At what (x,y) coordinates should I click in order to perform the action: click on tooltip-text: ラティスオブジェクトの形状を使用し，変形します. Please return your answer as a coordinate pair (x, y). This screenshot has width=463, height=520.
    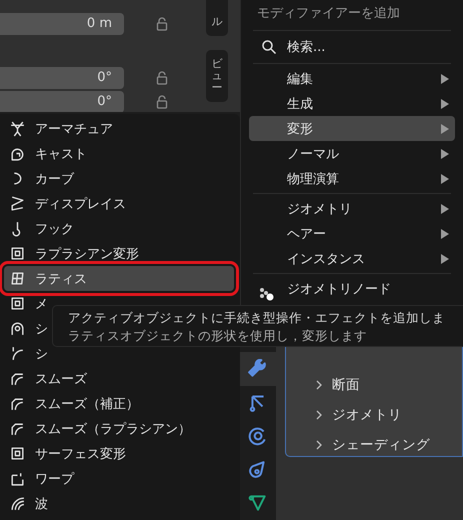
    Looking at the image, I should click on (218, 336).